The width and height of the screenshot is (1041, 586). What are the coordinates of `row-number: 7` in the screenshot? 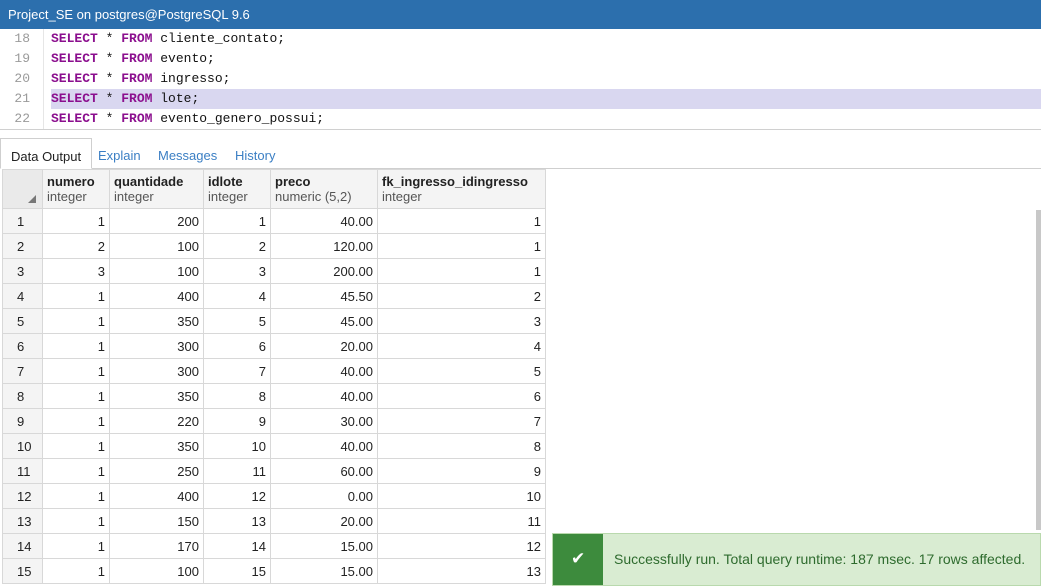 It's located at (22, 371).